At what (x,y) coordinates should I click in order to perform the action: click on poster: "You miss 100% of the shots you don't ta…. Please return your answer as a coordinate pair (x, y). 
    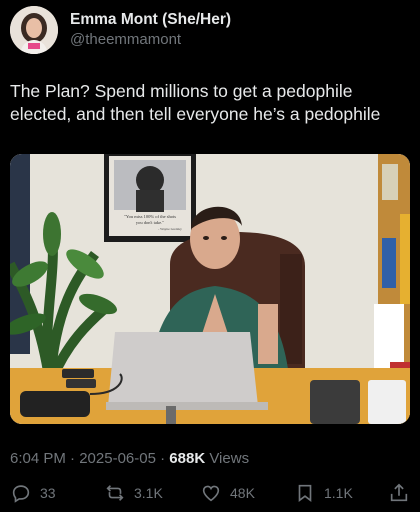
    Looking at the image, I should click on (150, 198).